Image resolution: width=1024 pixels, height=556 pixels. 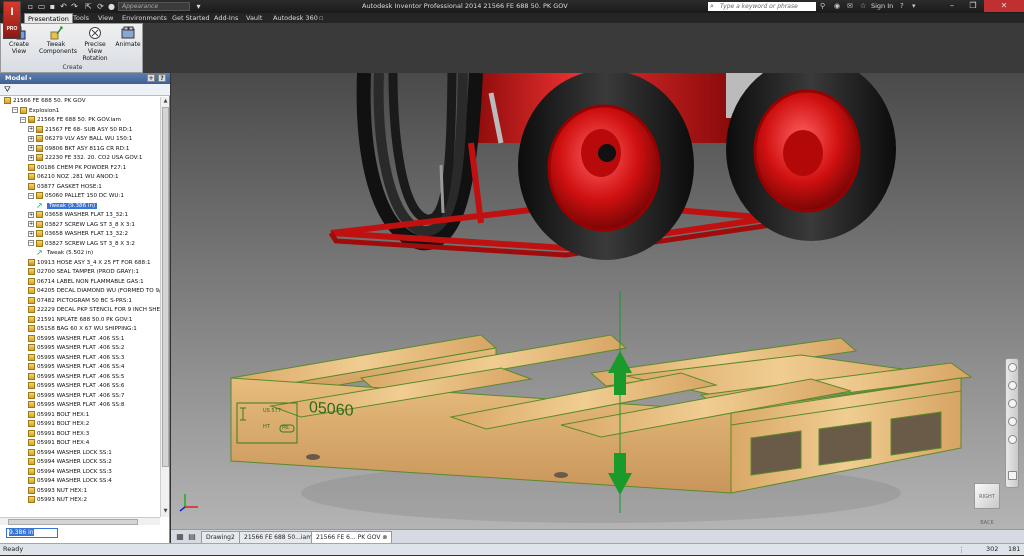 What do you see at coordinates (82, 329) in the screenshot?
I see `tree-node: 05158 BAG 60 X 67 WU SHIPPING:1` at bounding box center [82, 329].